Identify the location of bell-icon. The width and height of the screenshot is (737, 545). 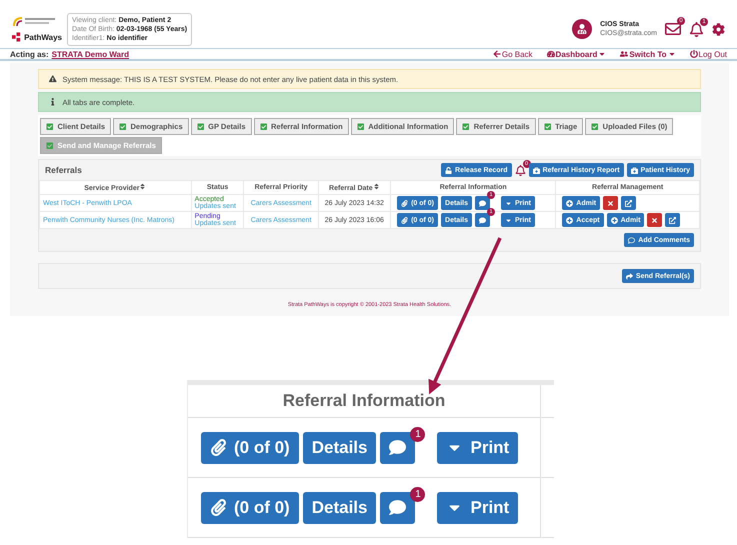
(520, 170).